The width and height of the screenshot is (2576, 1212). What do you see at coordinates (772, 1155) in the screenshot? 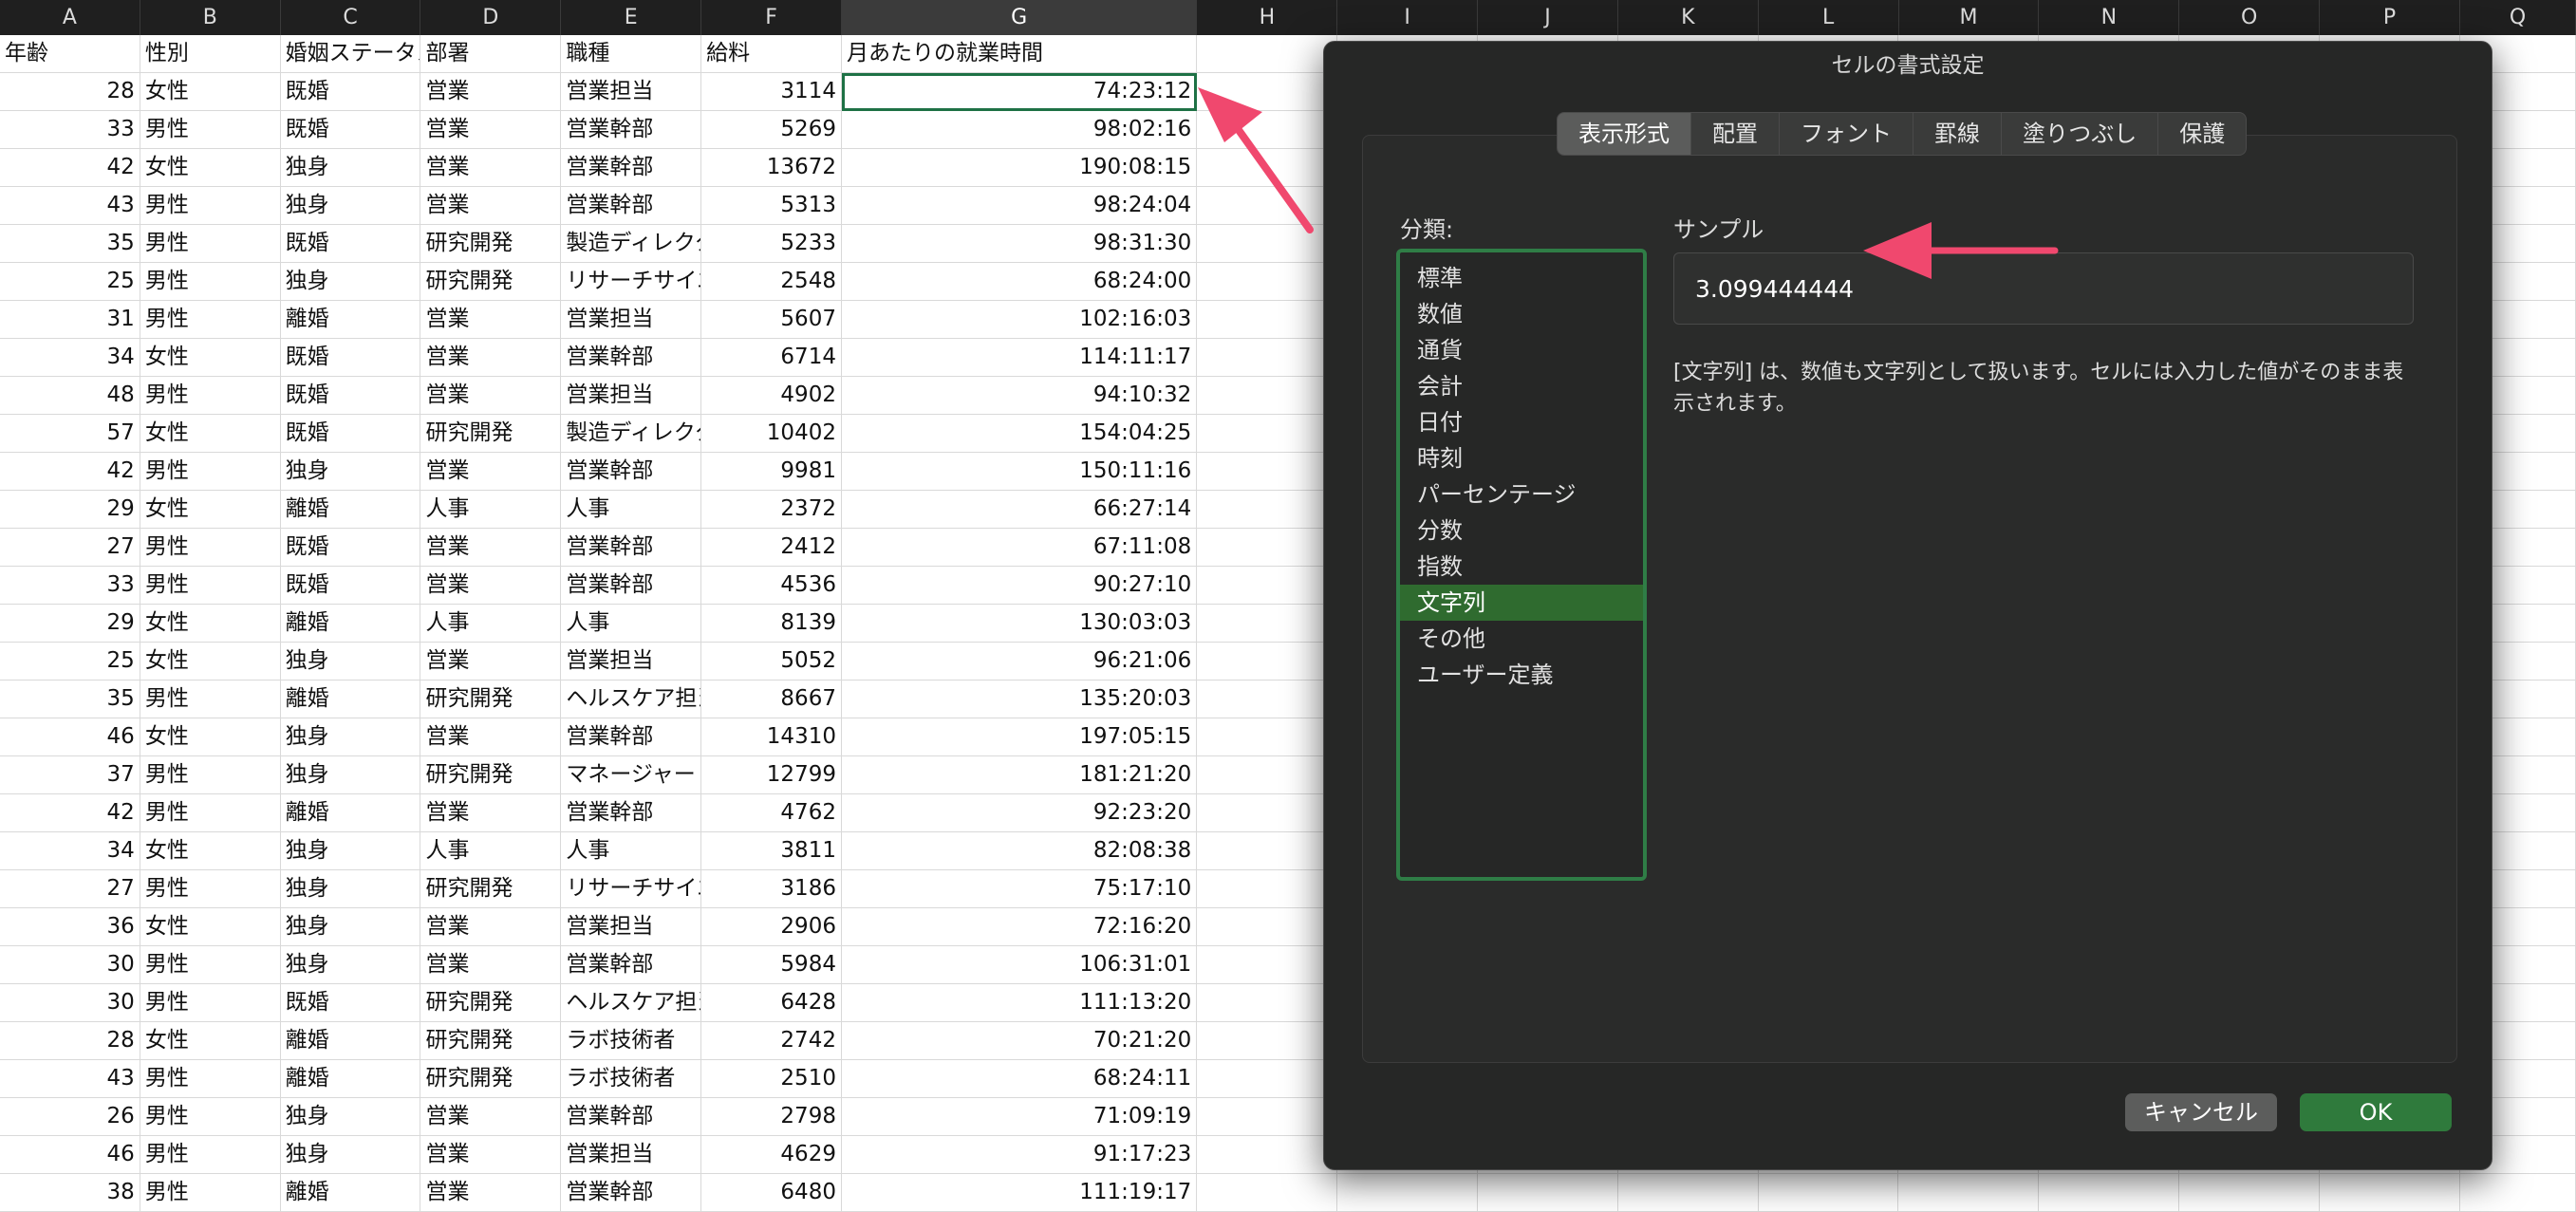
I see `table-cell: 4629` at bounding box center [772, 1155].